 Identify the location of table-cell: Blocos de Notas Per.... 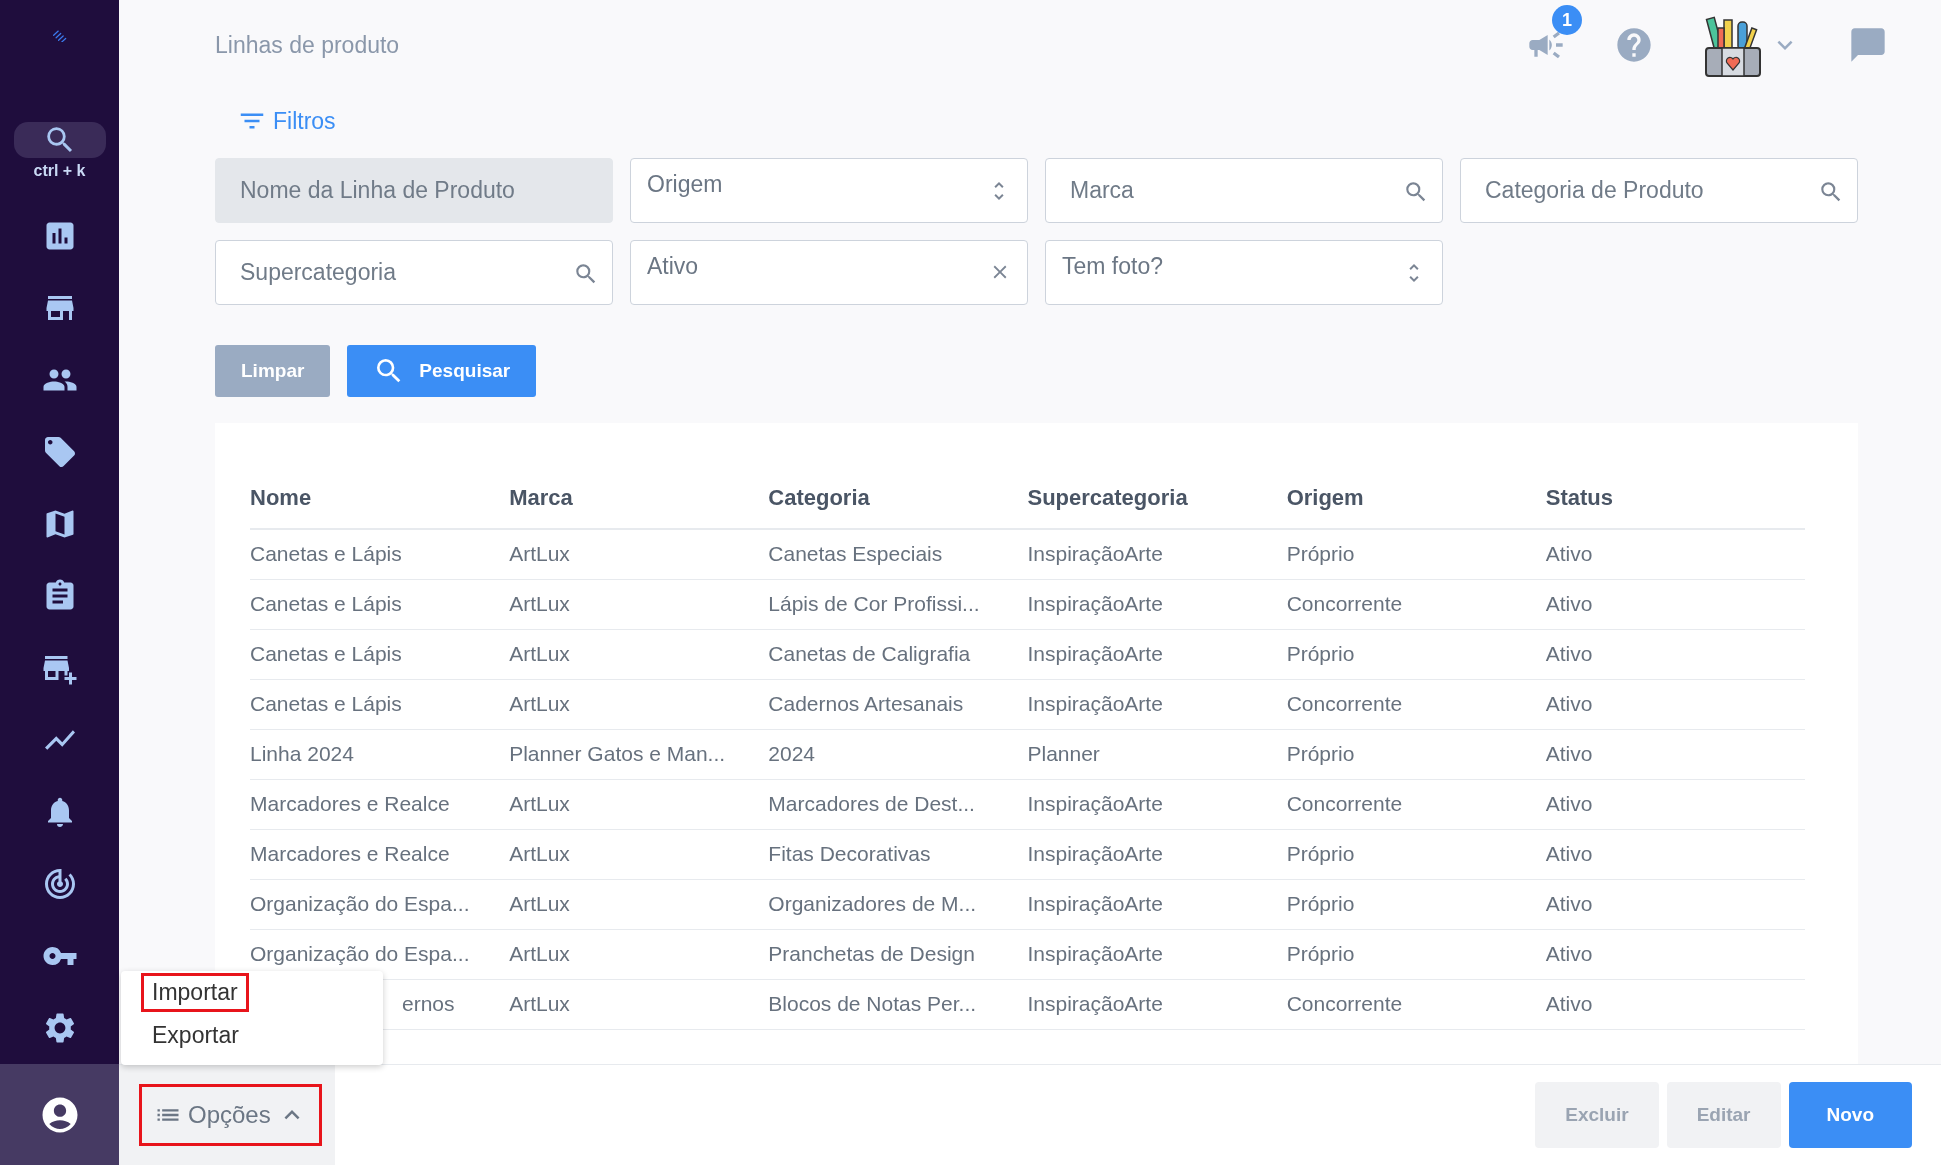
(898, 1004).